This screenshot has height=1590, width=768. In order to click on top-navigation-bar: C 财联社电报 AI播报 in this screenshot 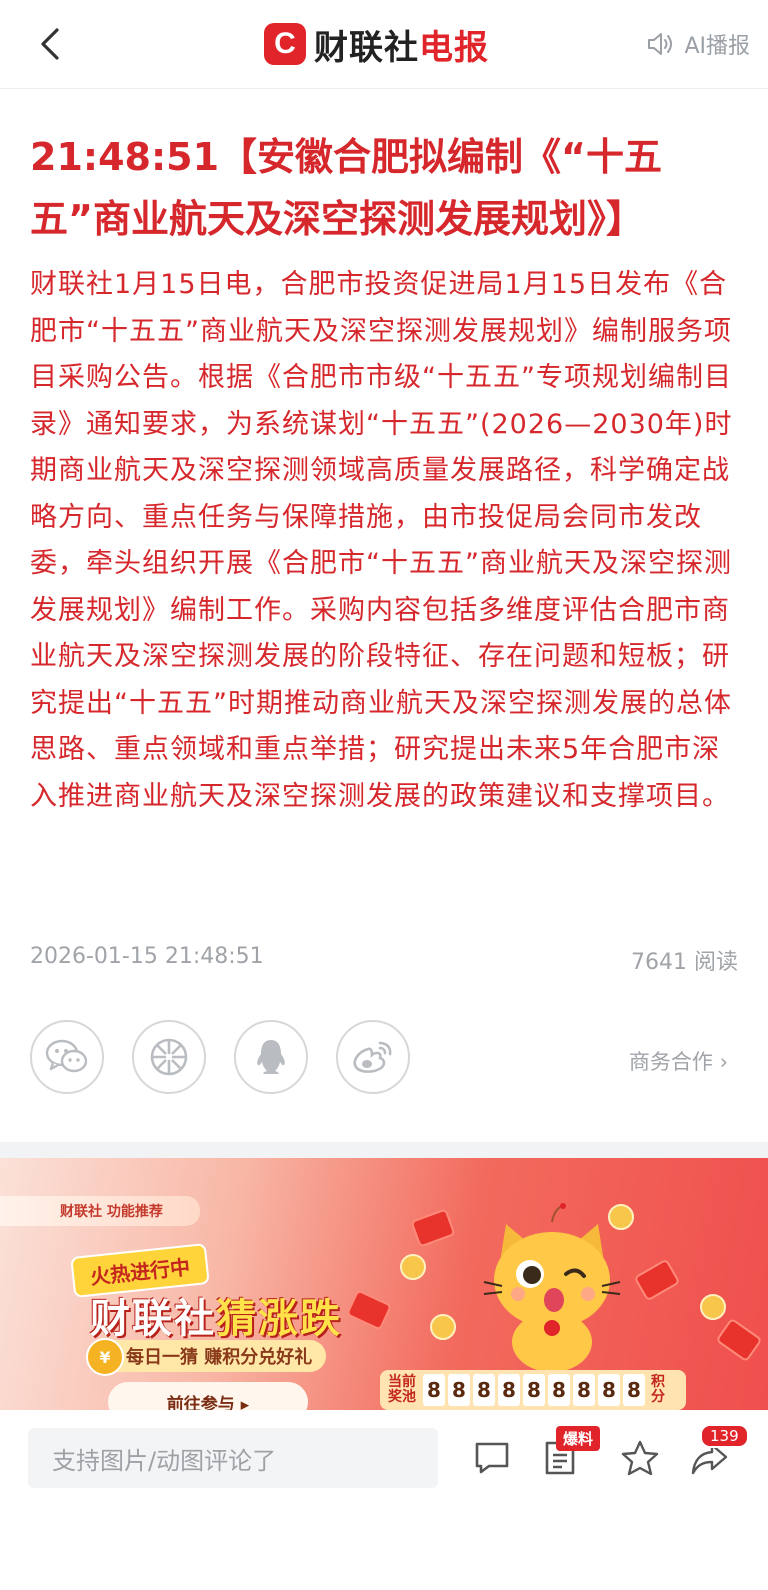, I will do `click(384, 44)`.